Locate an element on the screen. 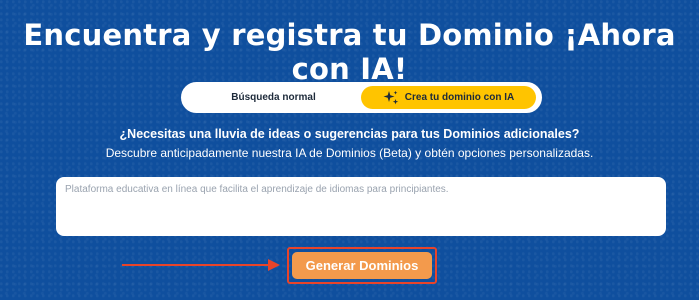 This screenshot has height=300, width=699. tab-normal-search-label: Búsqueda normal is located at coordinates (273, 97).